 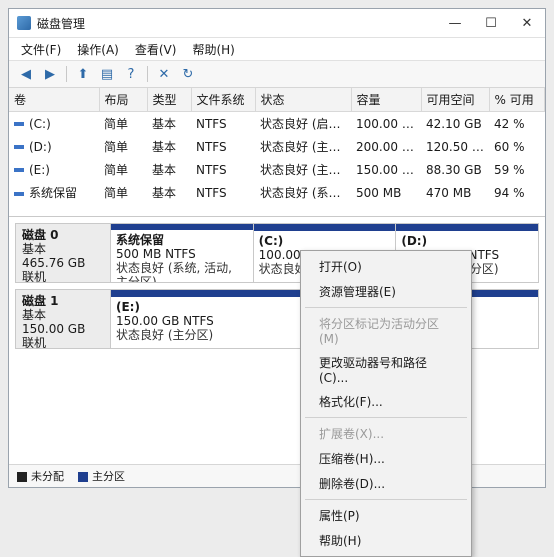 What do you see at coordinates (277, 49) in the screenshot?
I see `menu-bar: 文件(F) 操作(A) 查看(V) 帮助(H)` at bounding box center [277, 49].